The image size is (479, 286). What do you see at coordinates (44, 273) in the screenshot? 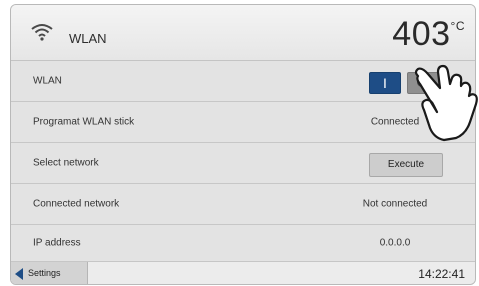
I see `back-label: Settings` at bounding box center [44, 273].